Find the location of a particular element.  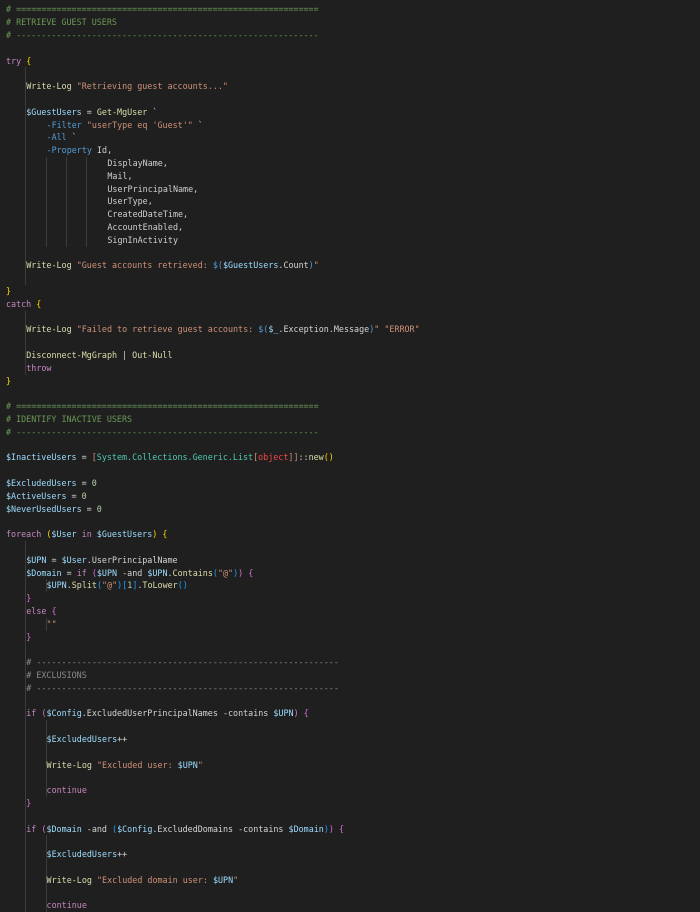

code-token: | is located at coordinates (125, 355).